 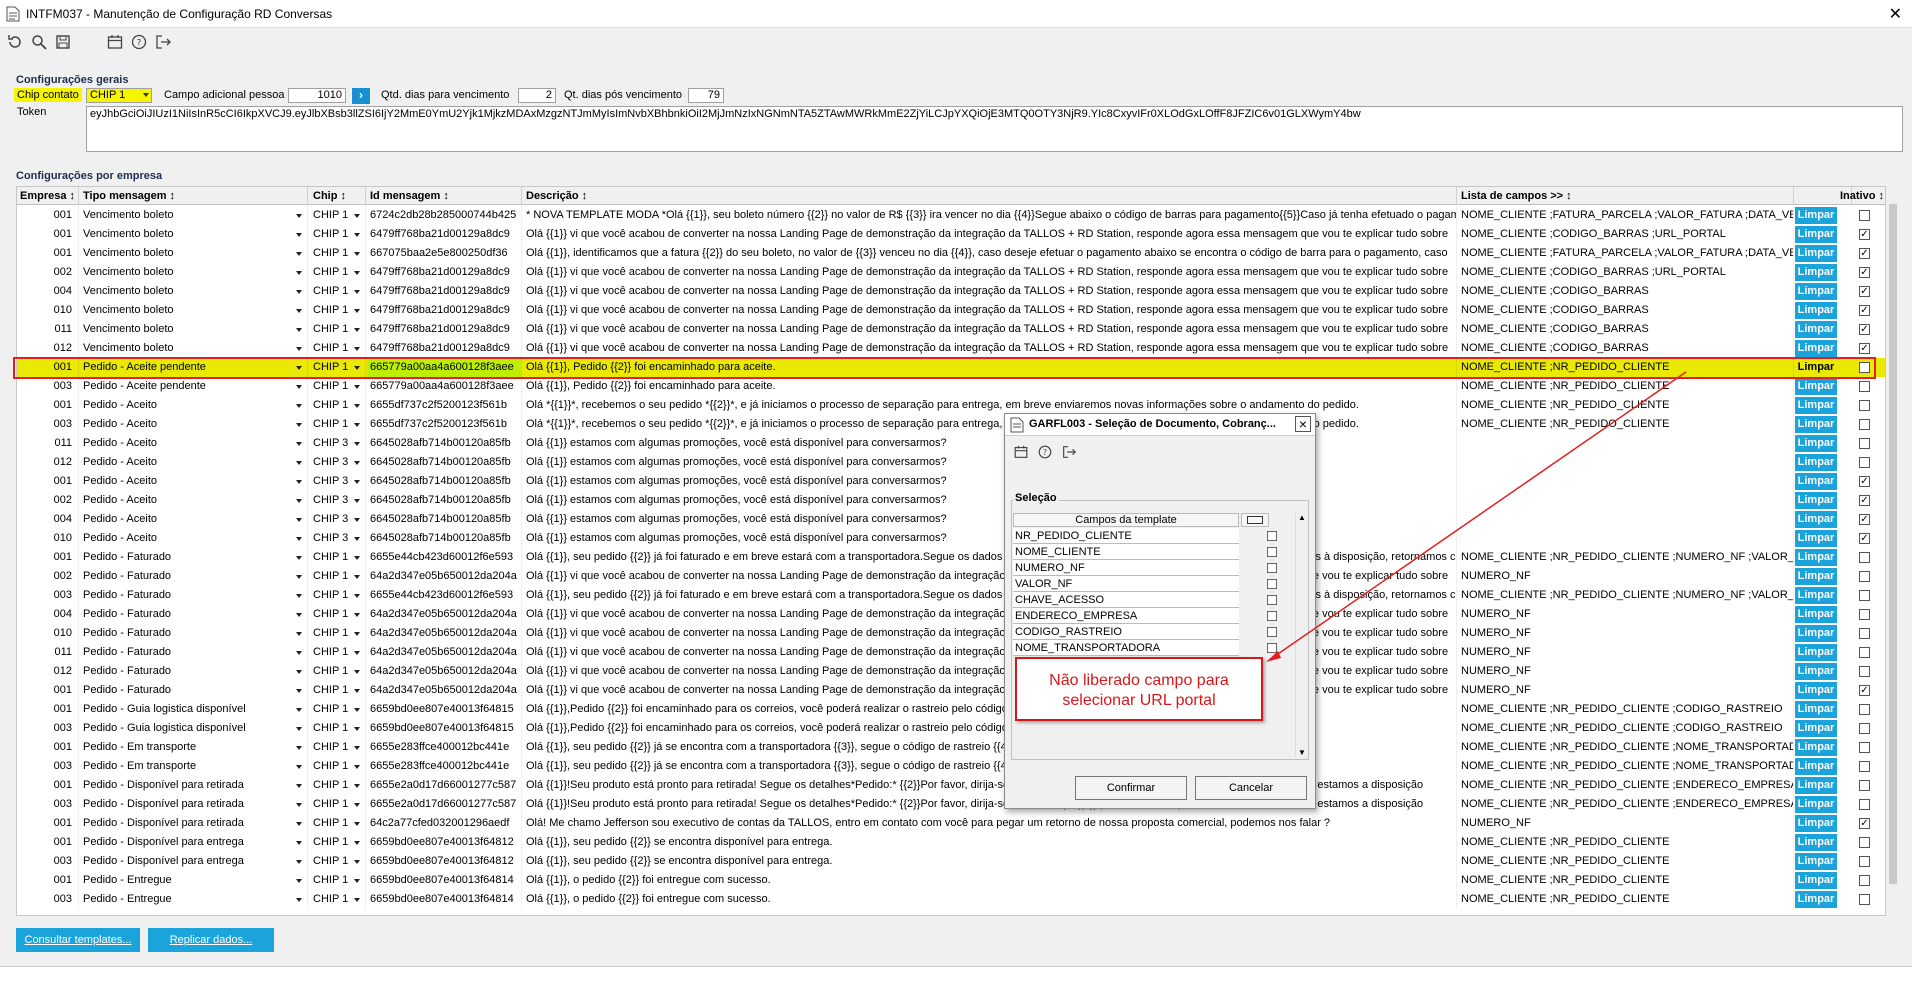 I want to click on cell-tipo: Pedido - Em transporte, so click(x=194, y=747).